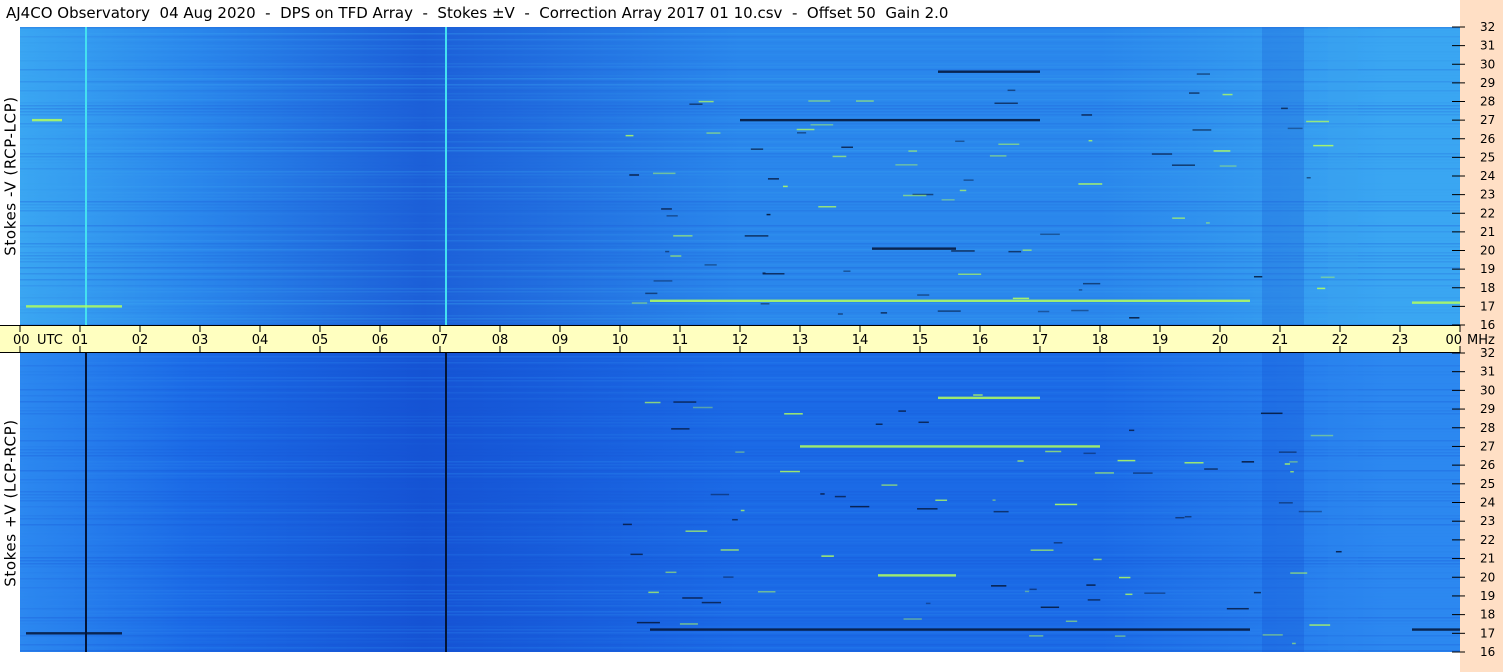 The width and height of the screenshot is (1503, 672). I want to click on x-tick-label: 15, so click(920, 340).